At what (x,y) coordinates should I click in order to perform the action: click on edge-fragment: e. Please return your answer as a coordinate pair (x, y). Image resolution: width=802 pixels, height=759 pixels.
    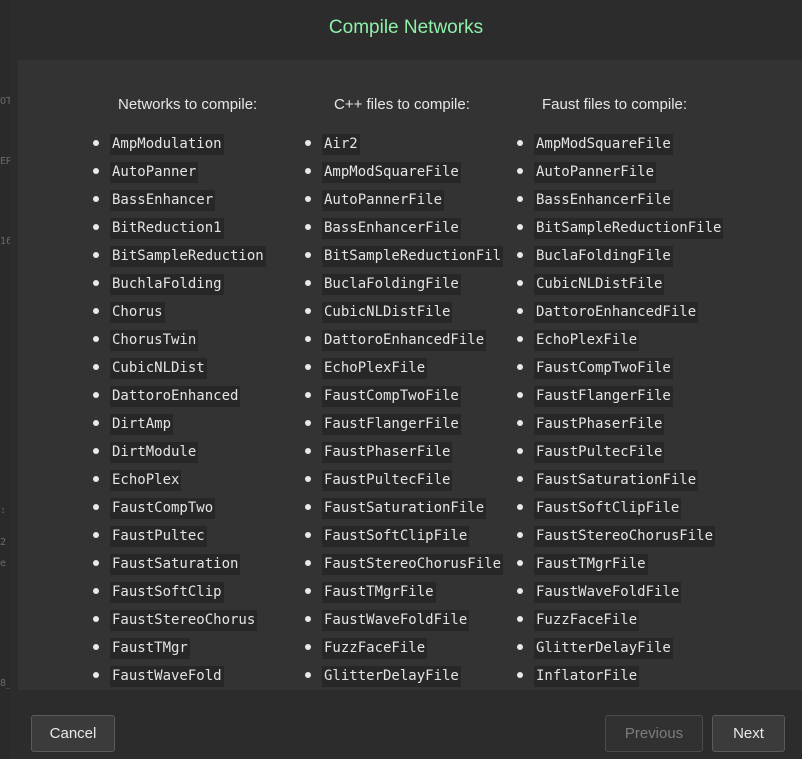
    Looking at the image, I should click on (3, 563).